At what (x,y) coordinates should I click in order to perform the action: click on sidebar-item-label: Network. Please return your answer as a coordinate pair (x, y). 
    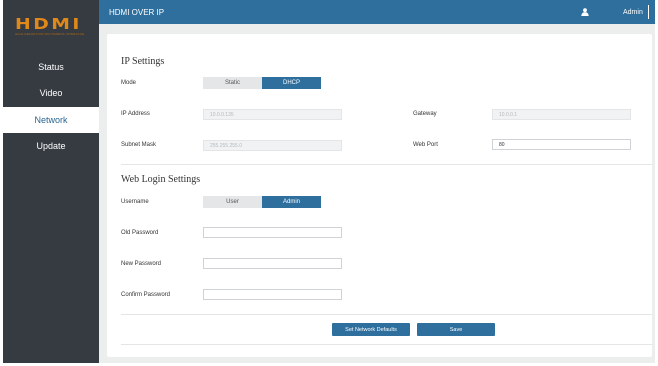
    Looking at the image, I should click on (51, 120).